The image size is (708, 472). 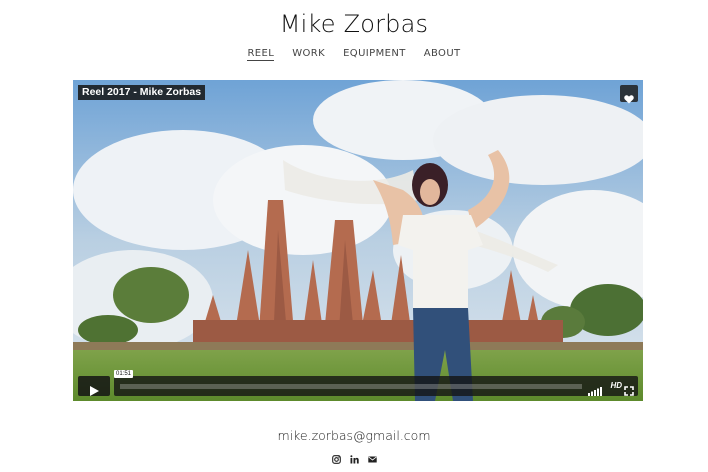 I want to click on linkedin-icon, so click(x=354, y=456).